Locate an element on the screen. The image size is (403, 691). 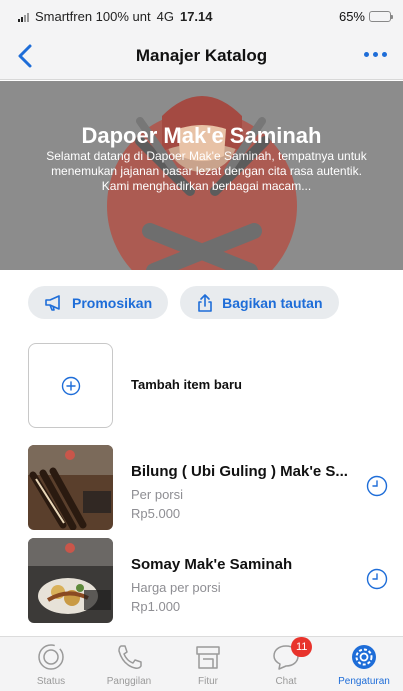
tab-label: Status is located at coordinates (51, 681).